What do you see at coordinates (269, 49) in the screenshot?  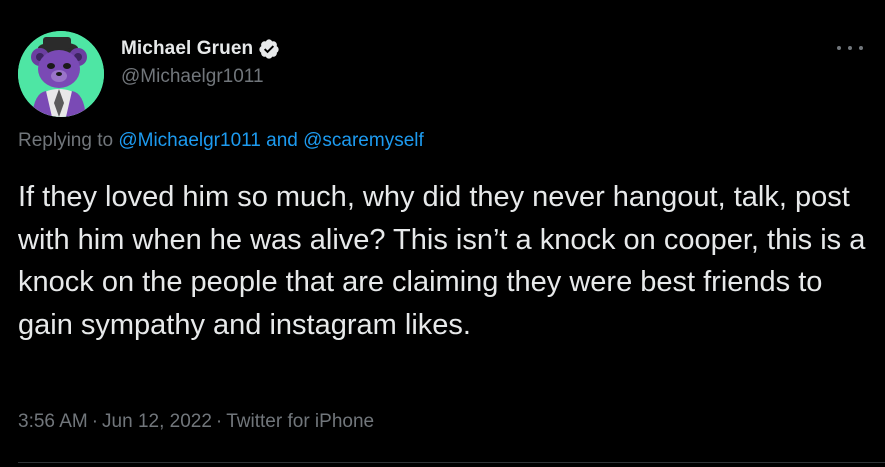 I see `verified-badge-icon` at bounding box center [269, 49].